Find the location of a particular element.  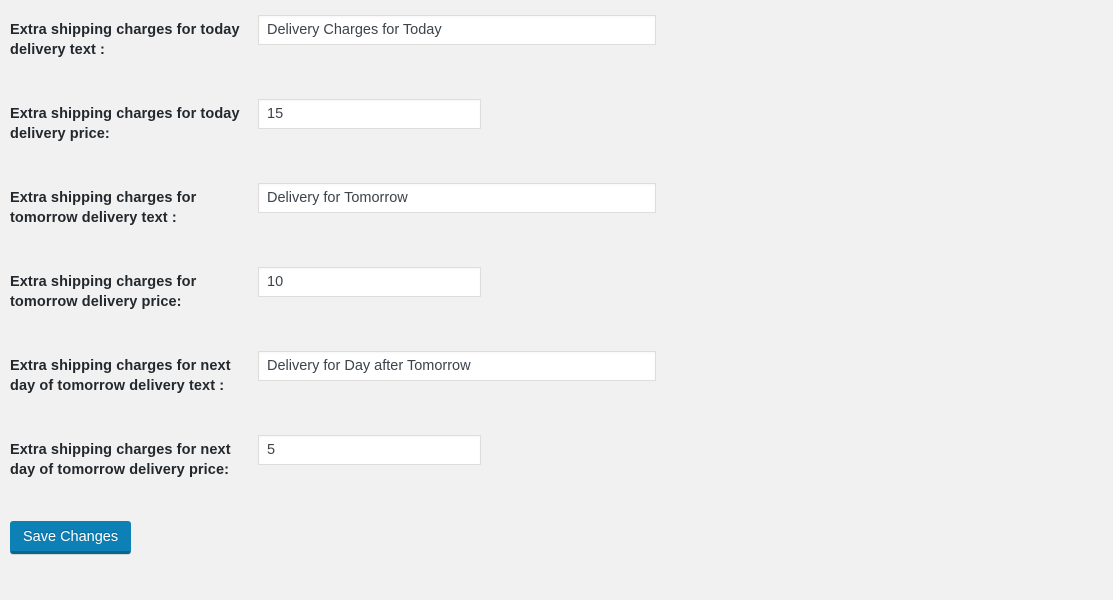

today-delivery-price-input is located at coordinates (369, 114).